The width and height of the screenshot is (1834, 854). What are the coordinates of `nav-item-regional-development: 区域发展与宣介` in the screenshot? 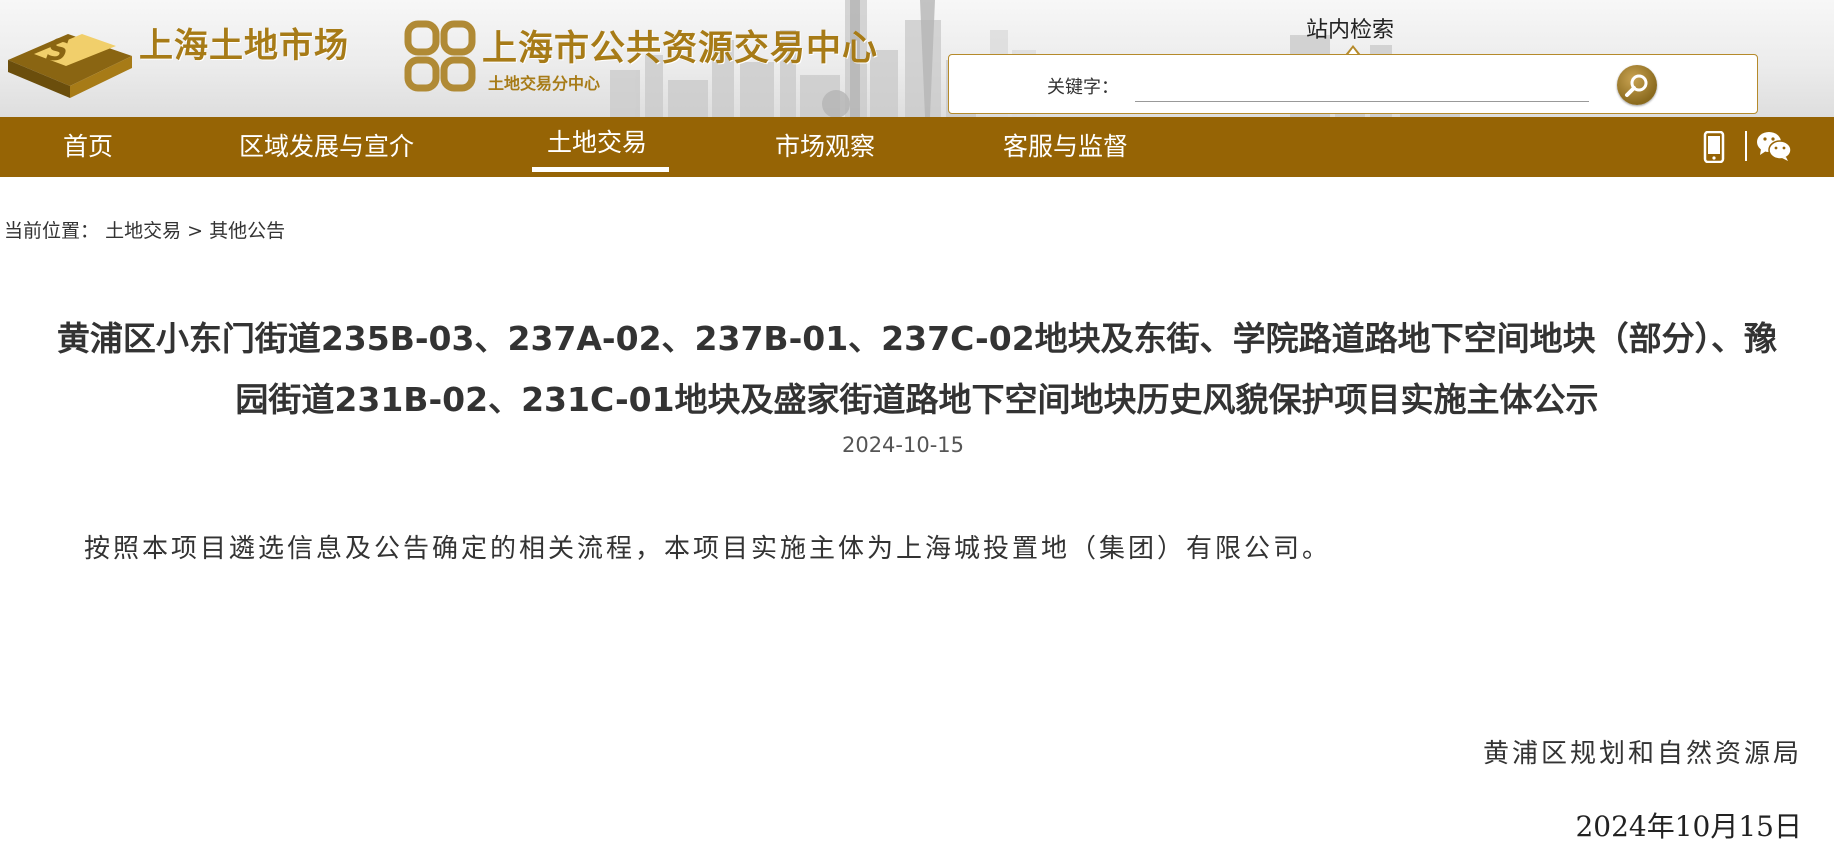 It's located at (326, 147).